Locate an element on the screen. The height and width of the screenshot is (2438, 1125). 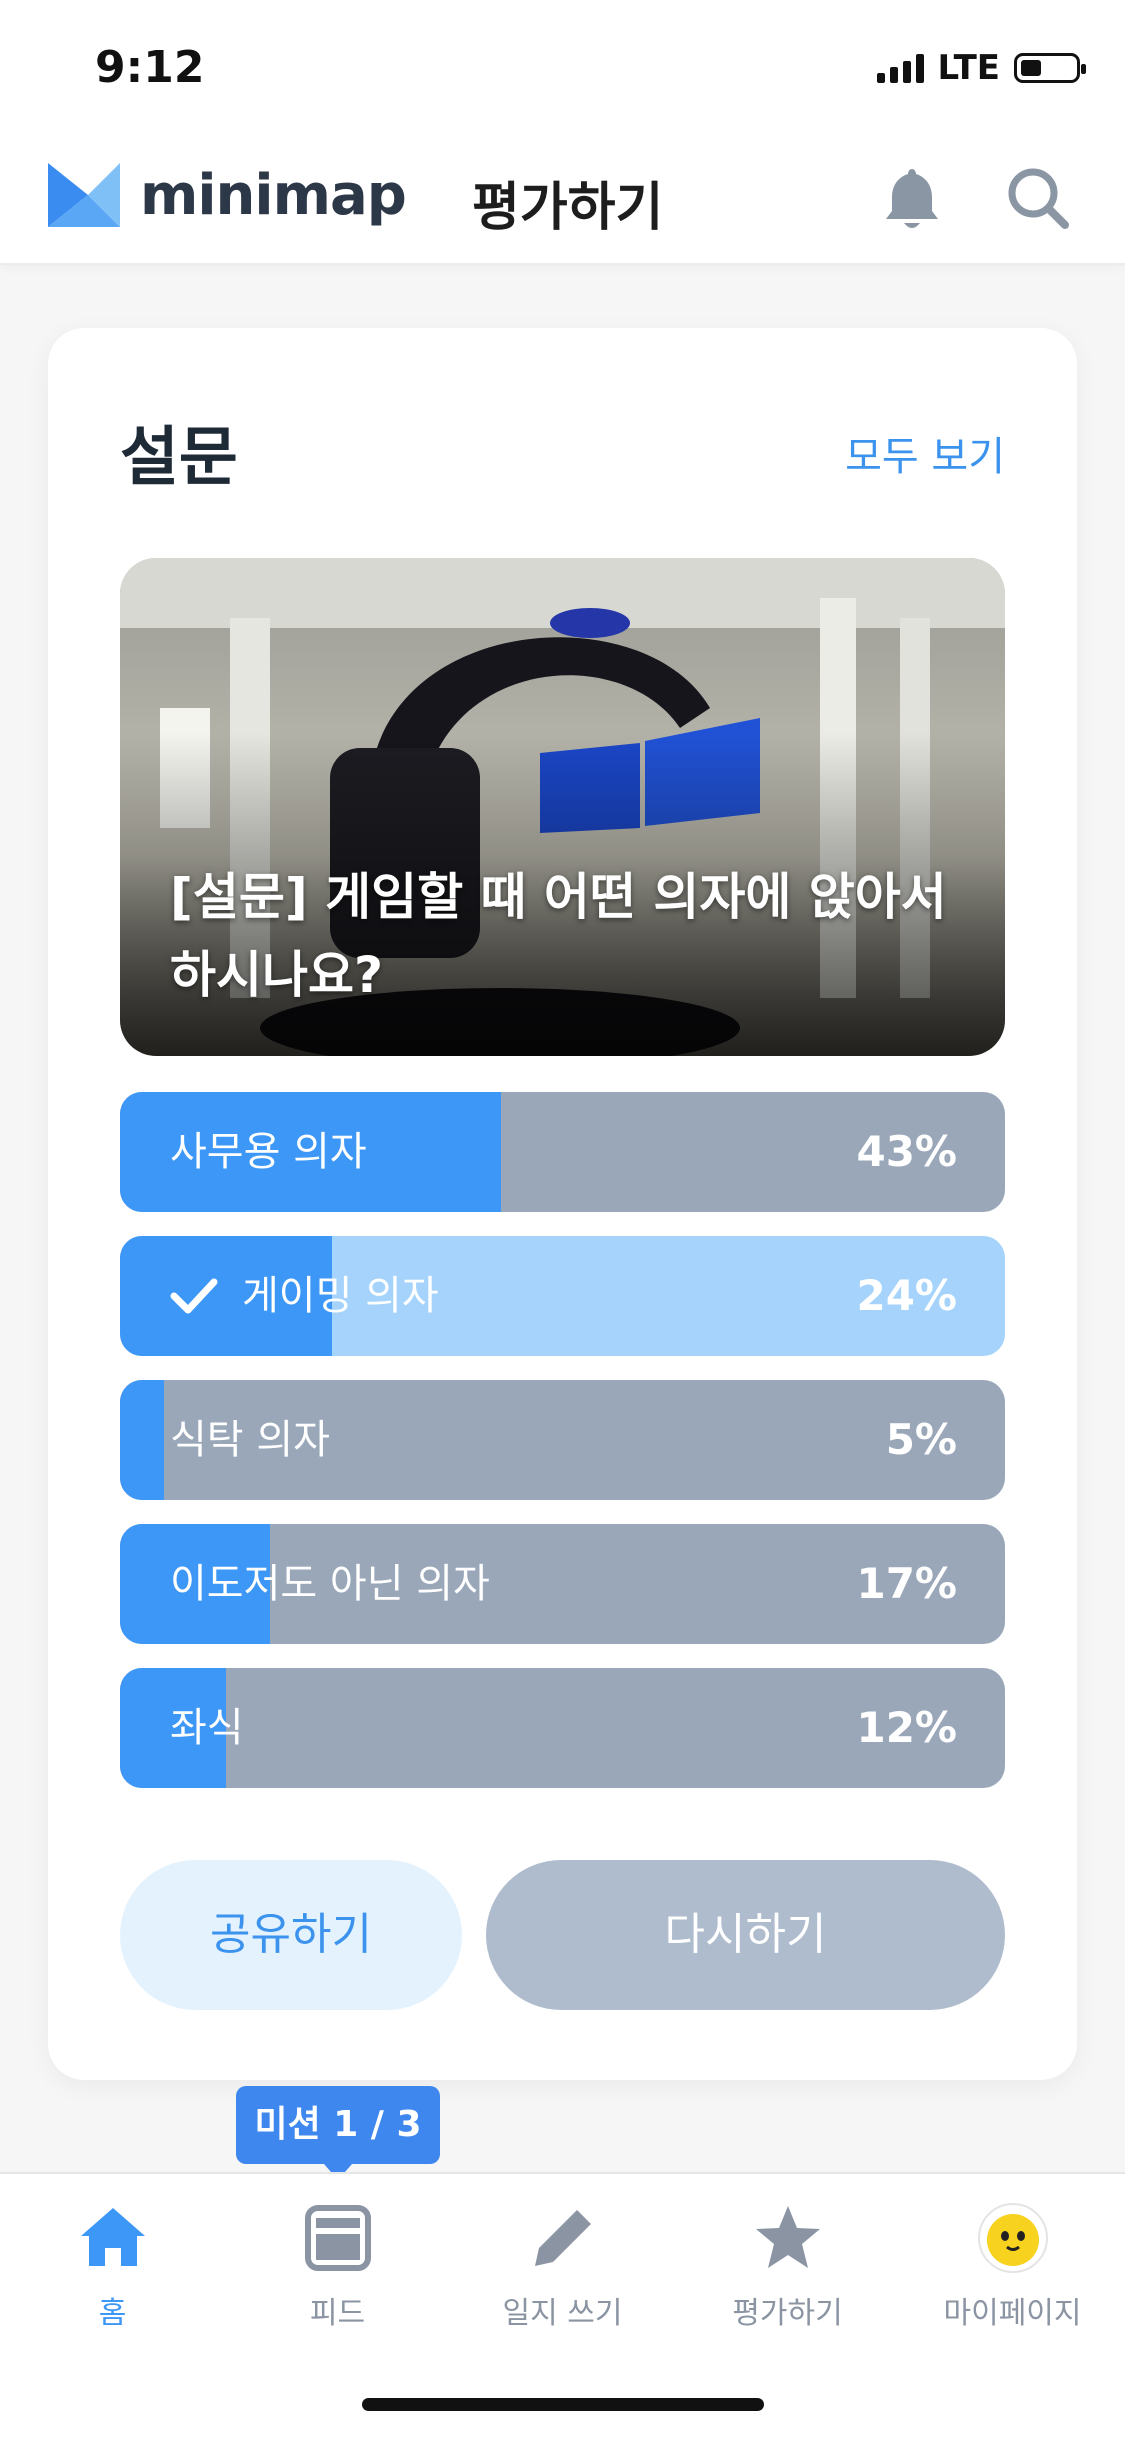
option-gaming-chair: 게이밍 의자 24% is located at coordinates (562, 1296).